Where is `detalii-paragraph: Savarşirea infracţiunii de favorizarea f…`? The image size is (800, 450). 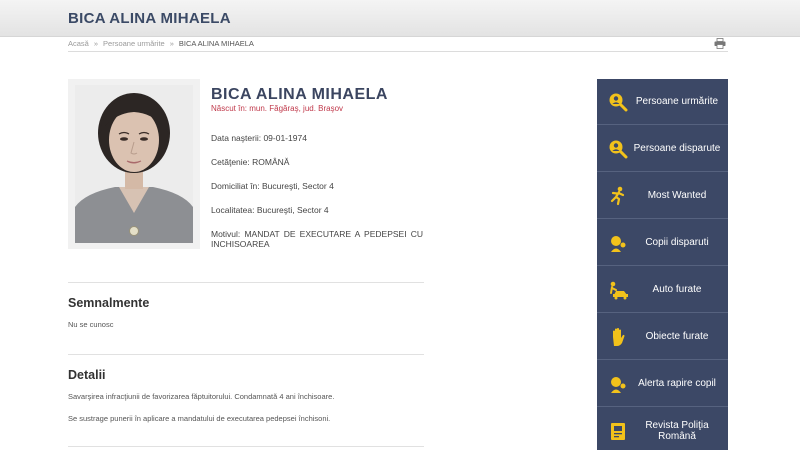
detalii-paragraph: Savarşirea infracţiunii de favorizarea f… is located at coordinates (201, 396).